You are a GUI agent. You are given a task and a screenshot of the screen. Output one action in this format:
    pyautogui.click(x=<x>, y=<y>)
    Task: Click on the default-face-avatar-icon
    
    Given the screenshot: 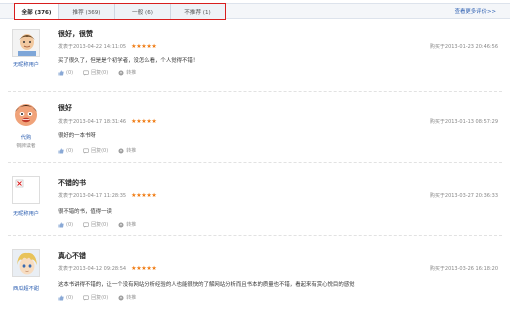 What is the action you would take?
    pyautogui.click(x=26, y=43)
    